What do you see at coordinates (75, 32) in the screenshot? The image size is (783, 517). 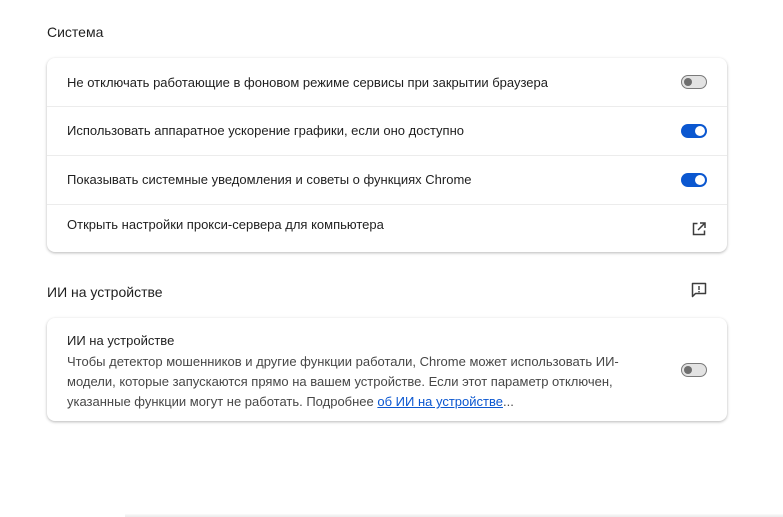 I see `section-title-system: Система` at bounding box center [75, 32].